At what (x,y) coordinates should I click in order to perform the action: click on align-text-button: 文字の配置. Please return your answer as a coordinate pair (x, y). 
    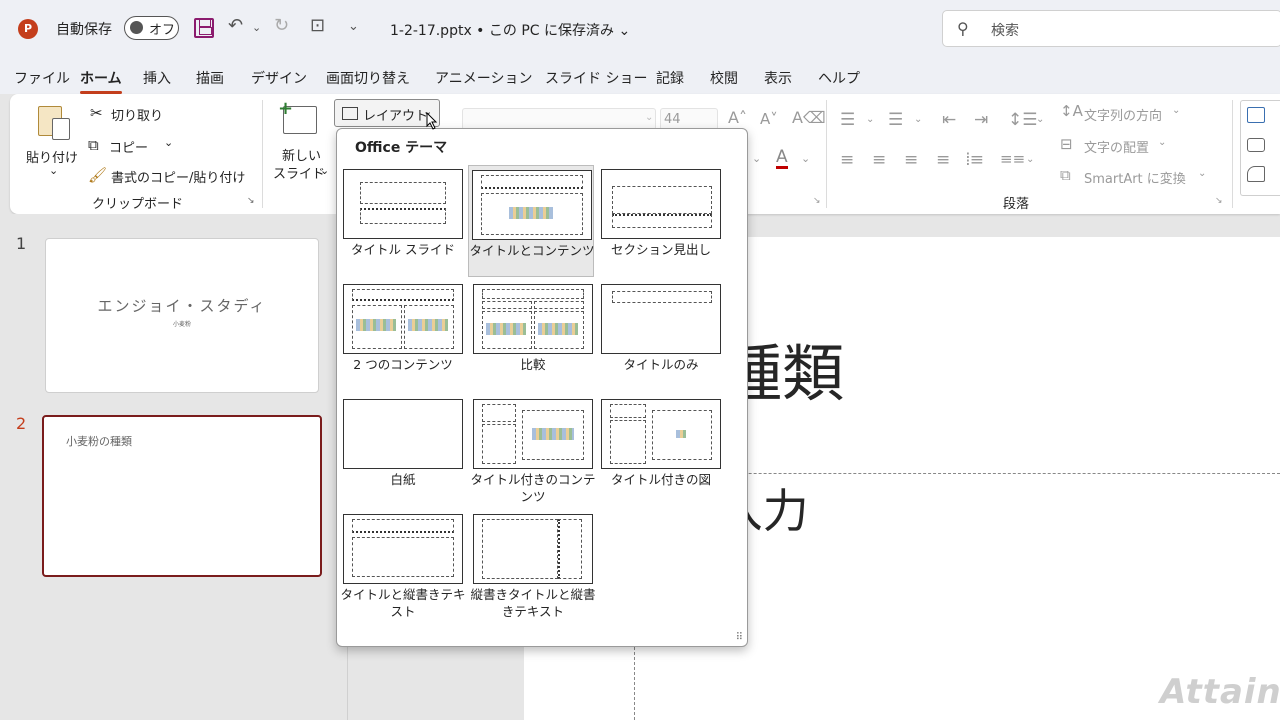
    Looking at the image, I should click on (1116, 146).